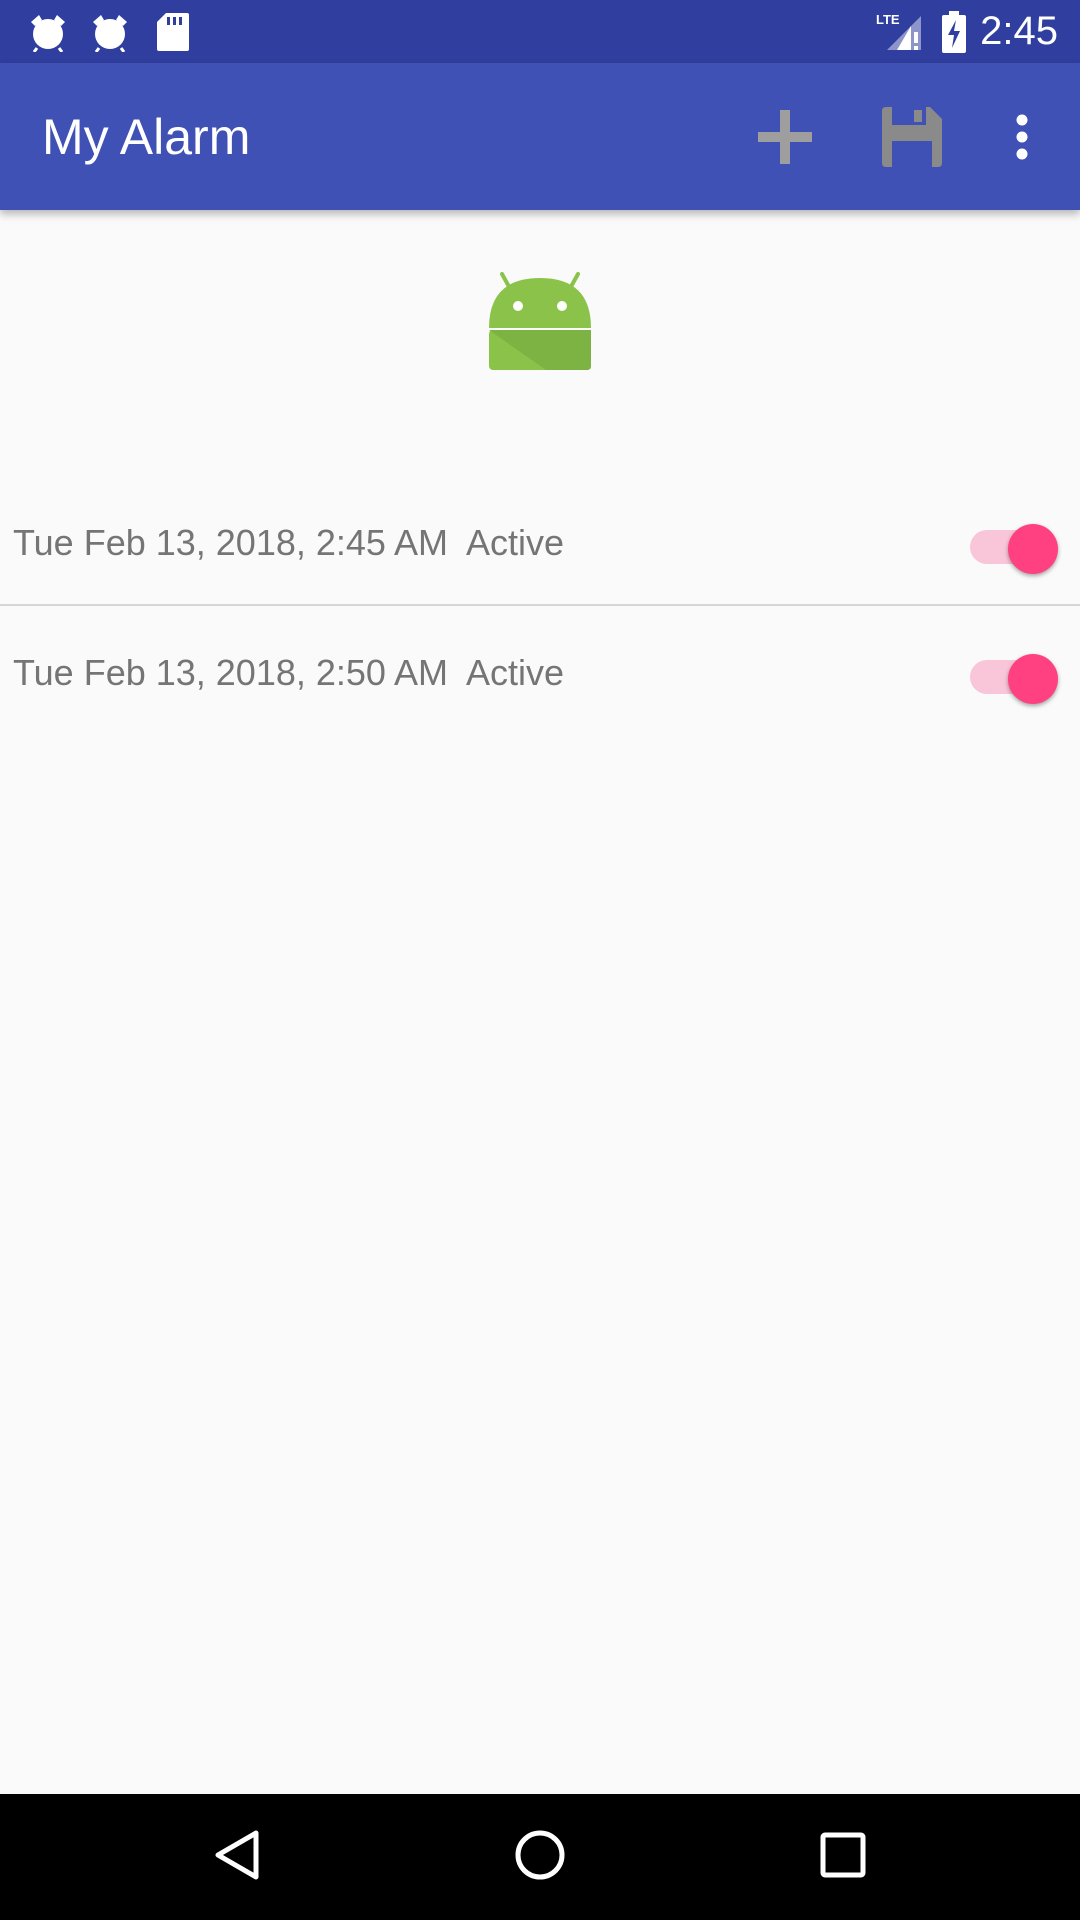 The width and height of the screenshot is (1080, 1920). I want to click on more-options-button, so click(1022, 139).